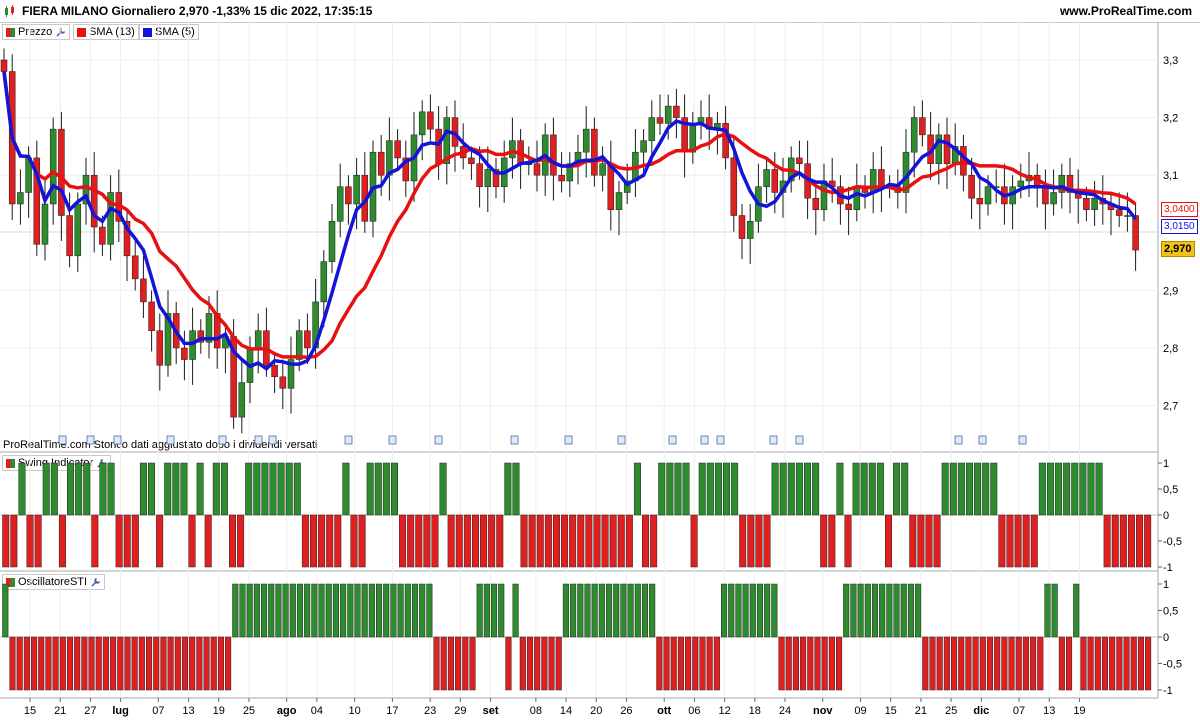  I want to click on y-tick-label: 3,2, so click(1170, 119).